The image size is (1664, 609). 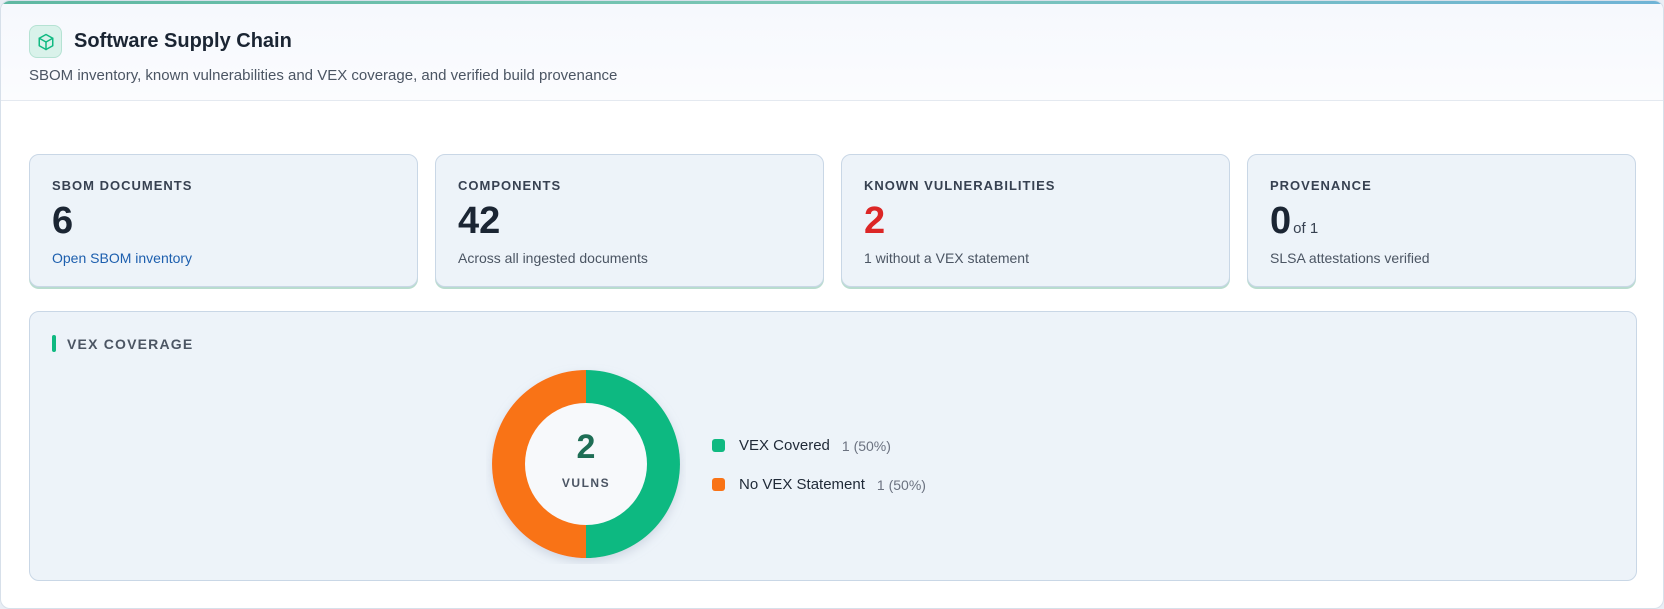 What do you see at coordinates (553, 258) in the screenshot?
I see `card-footnote: Across all ingested documents` at bounding box center [553, 258].